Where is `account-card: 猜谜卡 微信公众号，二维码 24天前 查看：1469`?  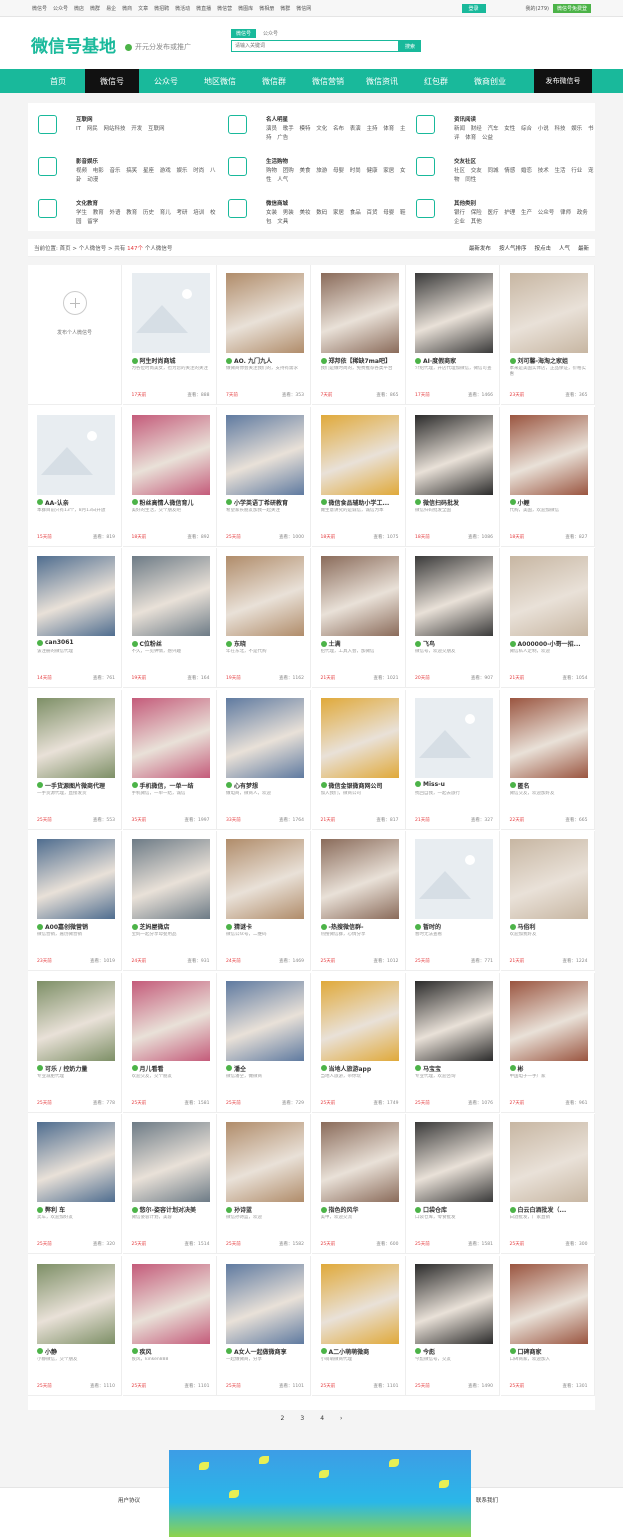 account-card: 猜谜卡 微信公众号，二维码 24天前 查看：1469 is located at coordinates (264, 901).